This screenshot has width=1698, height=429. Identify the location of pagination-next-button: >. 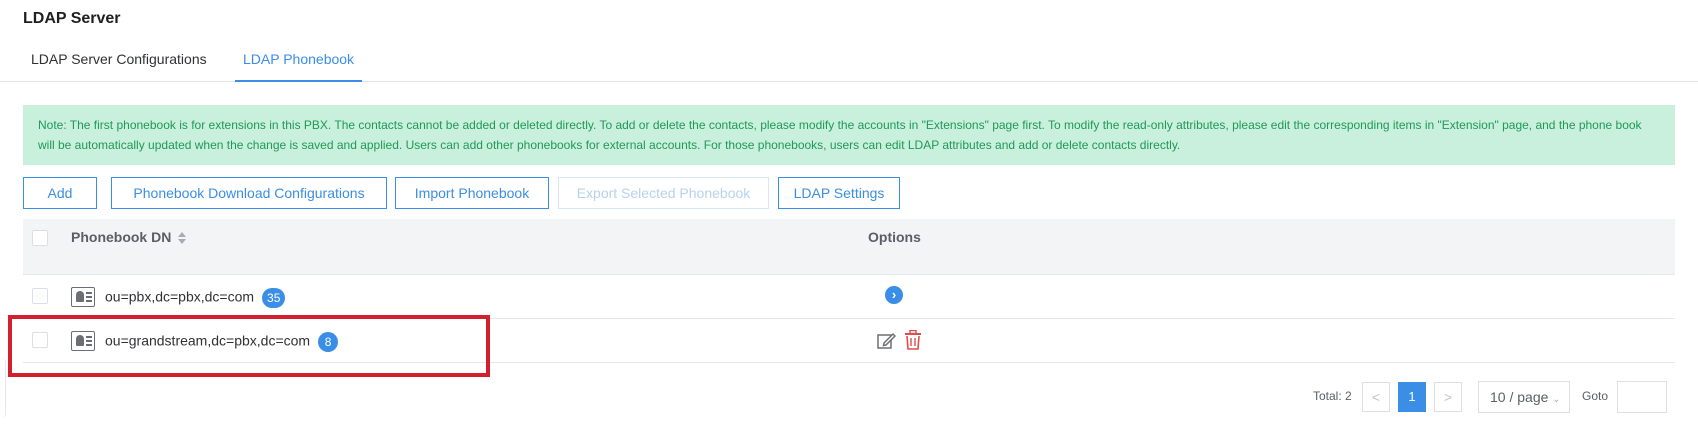
(1448, 397).